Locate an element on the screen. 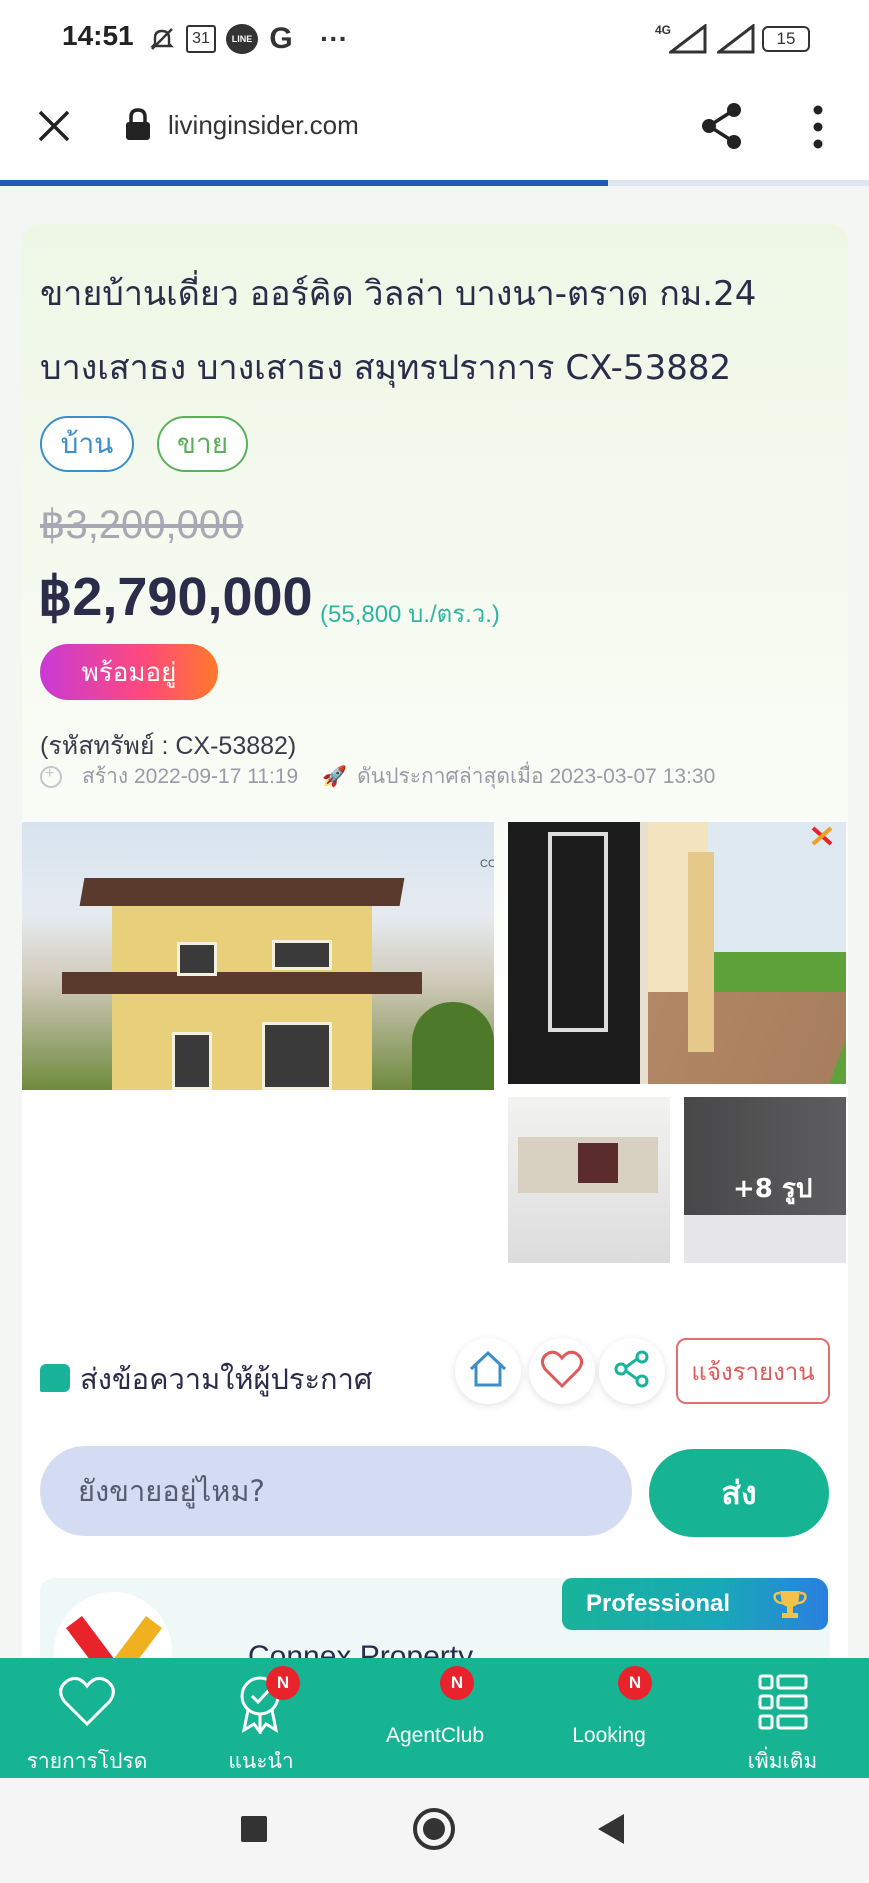 The width and height of the screenshot is (869, 1883). list-menu-icon is located at coordinates (783, 1704).